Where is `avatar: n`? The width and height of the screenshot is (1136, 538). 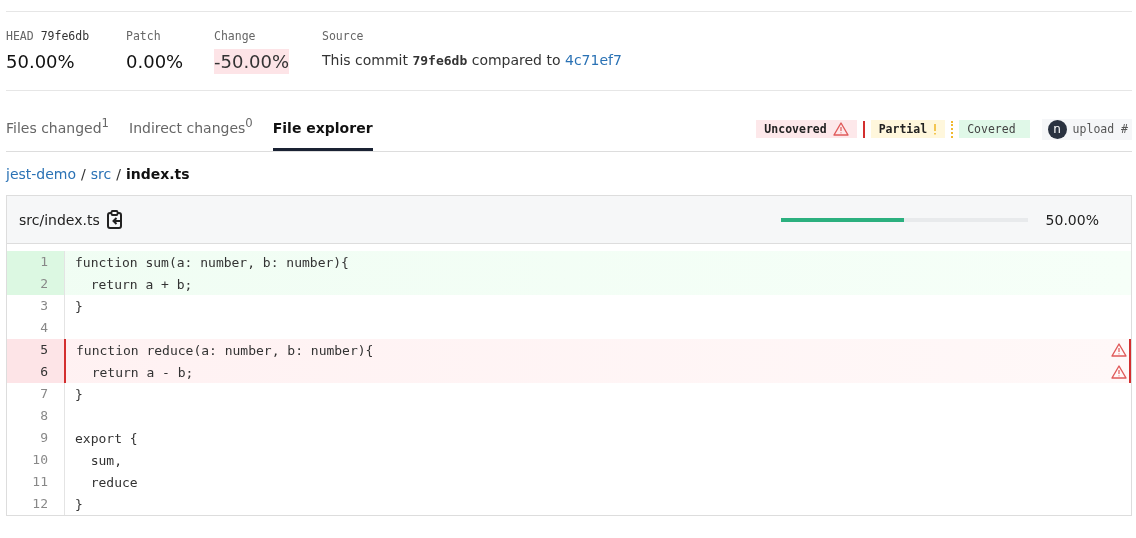 avatar: n is located at coordinates (1057, 129).